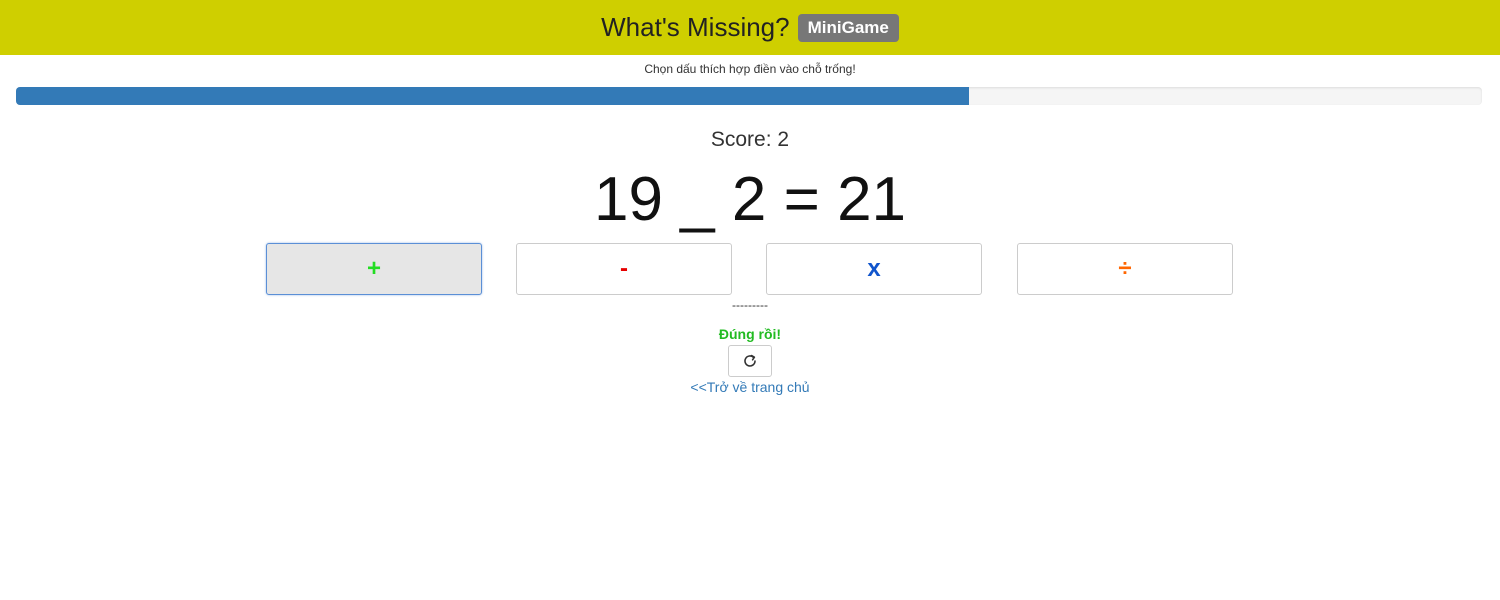 The height and width of the screenshot is (600, 1500). Describe the element at coordinates (750, 269) in the screenshot. I see `answer-buttons: + - x ÷` at that location.